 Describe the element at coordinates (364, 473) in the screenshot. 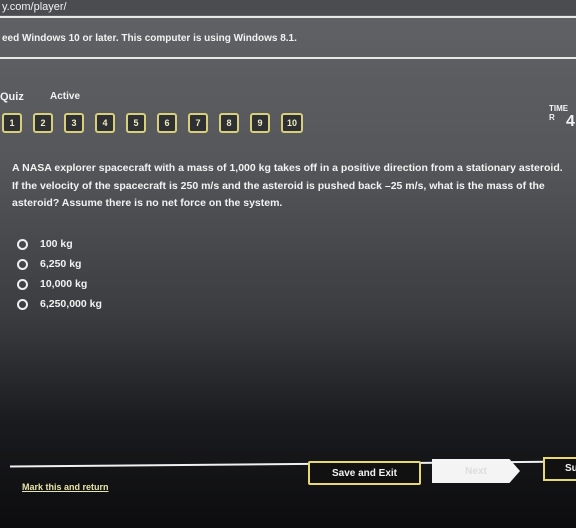

I see `save-and-exit-button: Save and Exit` at that location.